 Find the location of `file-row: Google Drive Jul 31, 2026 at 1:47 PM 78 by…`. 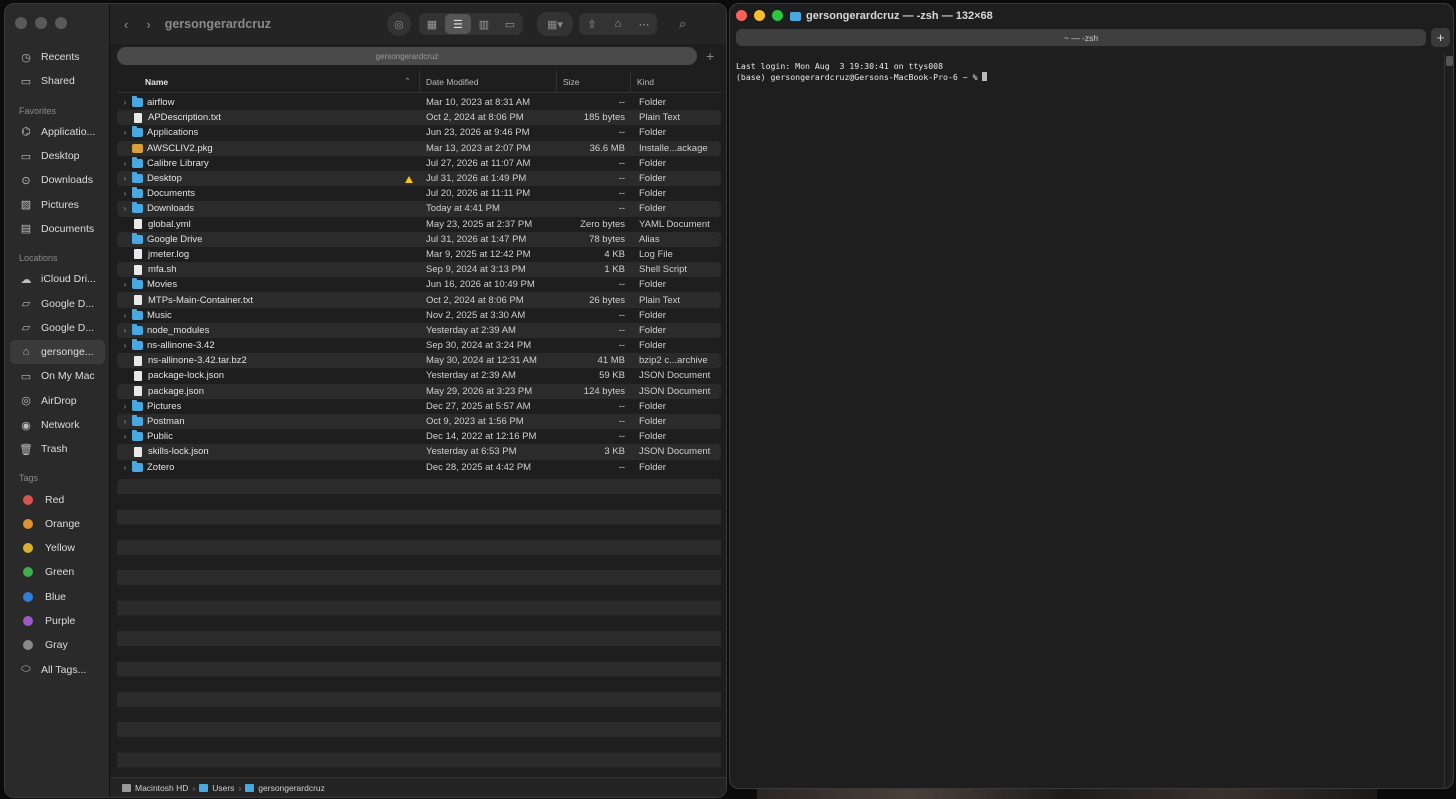

file-row: Google Drive Jul 31, 2026 at 1:47 PM 78 by… is located at coordinates (419, 239).